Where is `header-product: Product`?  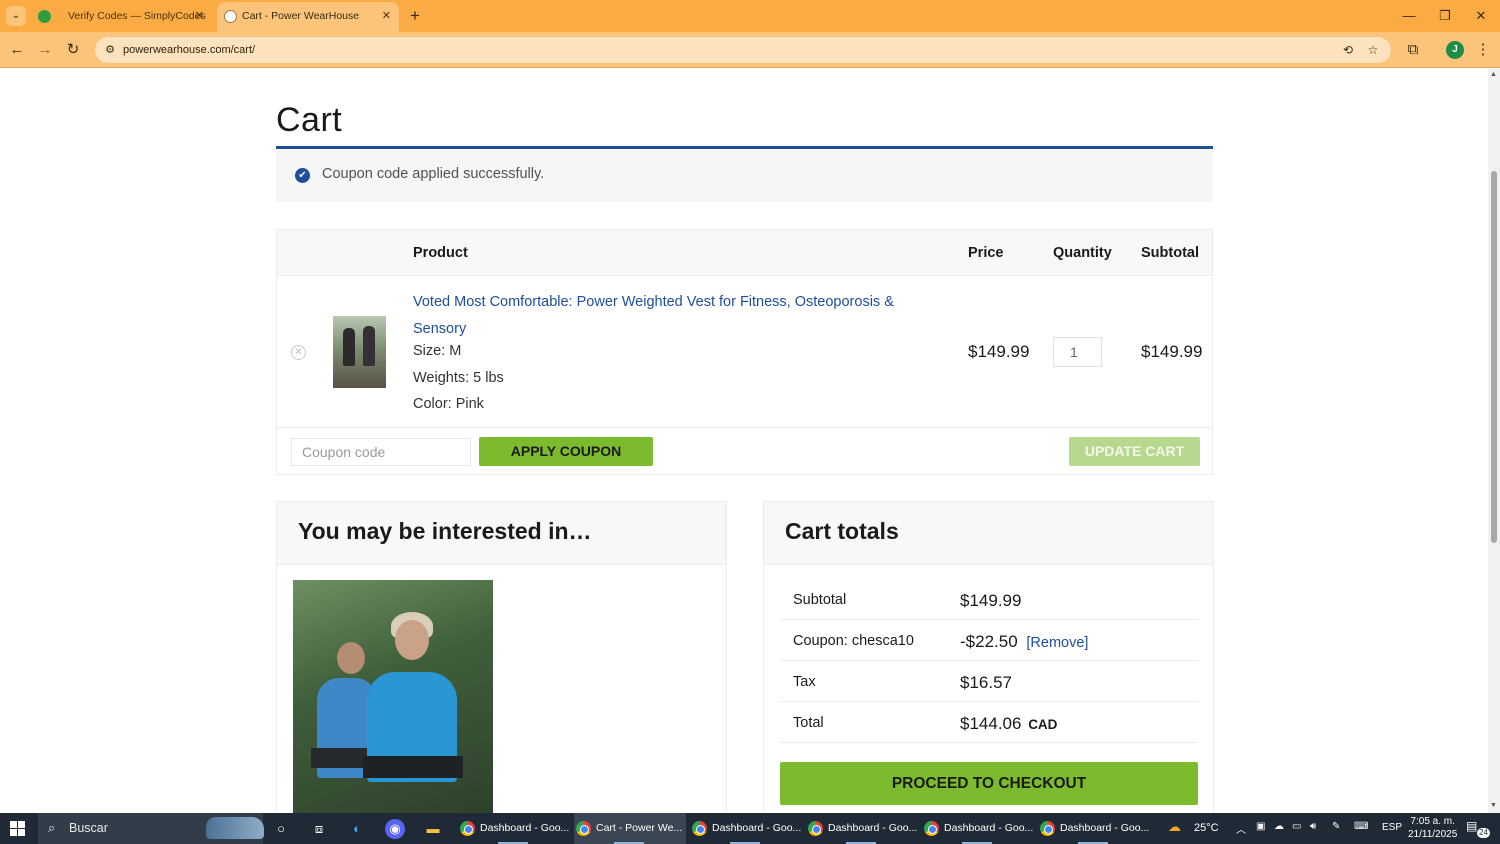
header-product: Product is located at coordinates (440, 253).